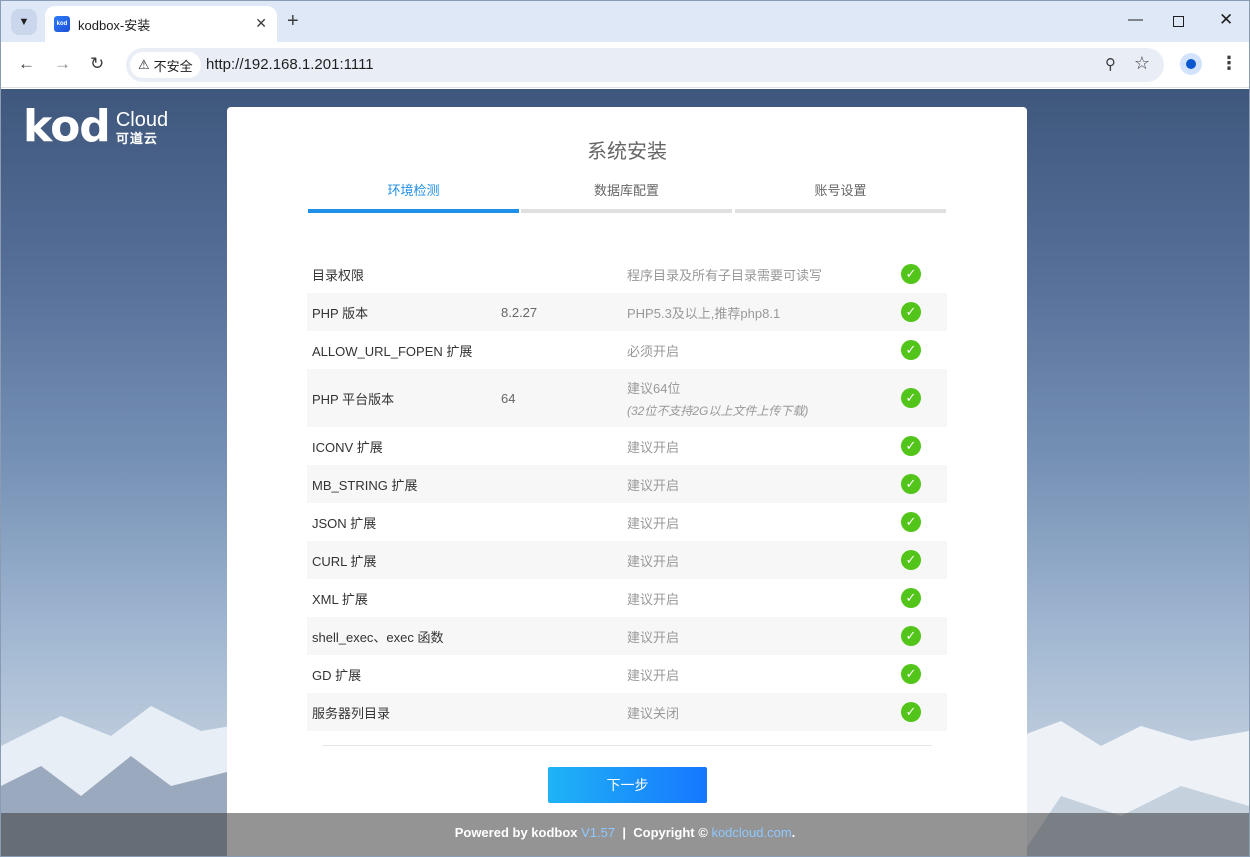 Image resolution: width=1250 pixels, height=857 pixels. I want to click on step-label: 数据库配置, so click(626, 190).